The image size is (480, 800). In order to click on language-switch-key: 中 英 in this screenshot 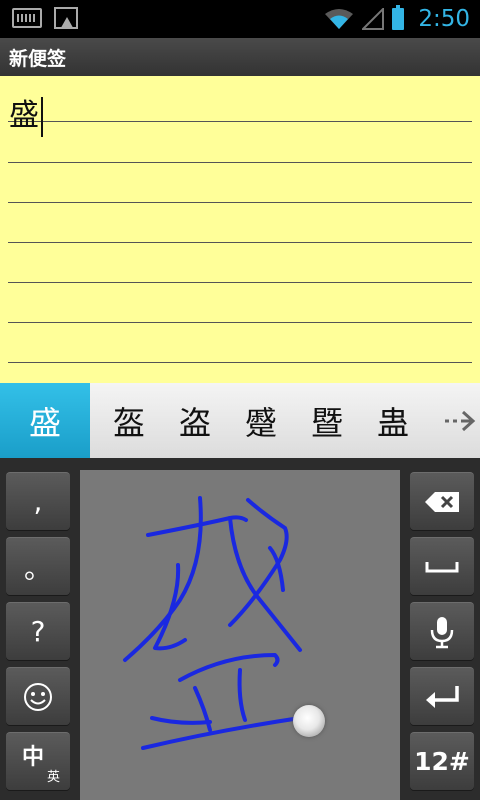, I will do `click(38, 761)`.